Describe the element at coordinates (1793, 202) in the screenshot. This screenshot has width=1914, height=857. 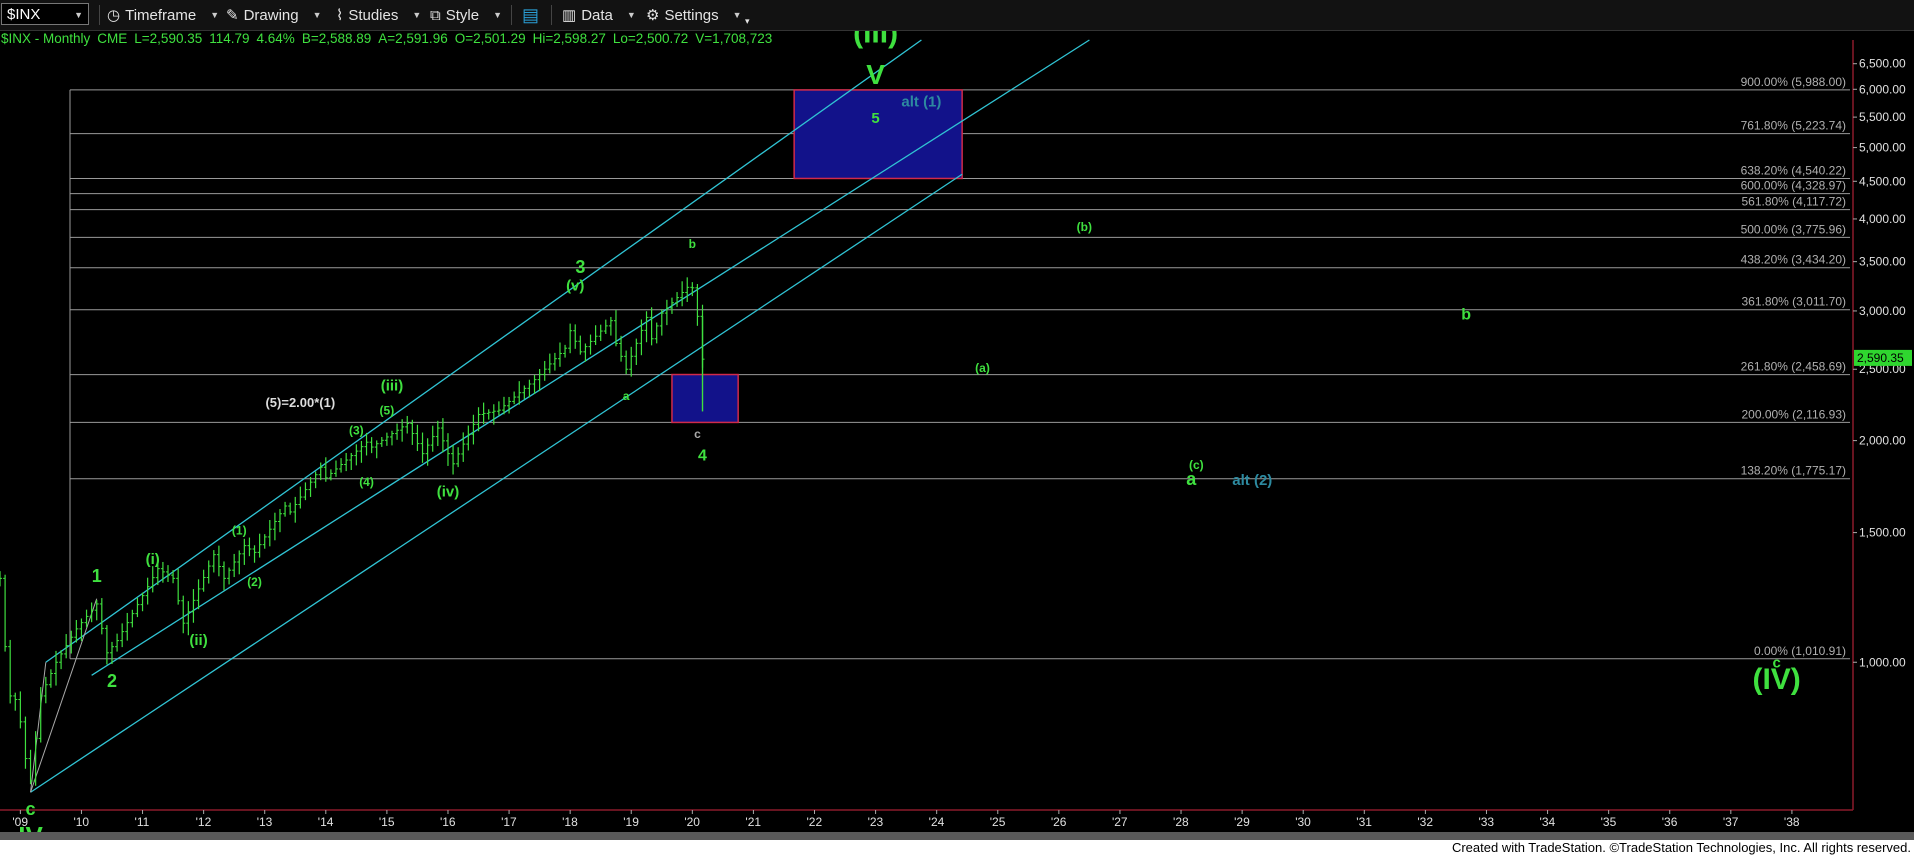
I see `fib-level-label: 561.80% (4,117.72)` at that location.